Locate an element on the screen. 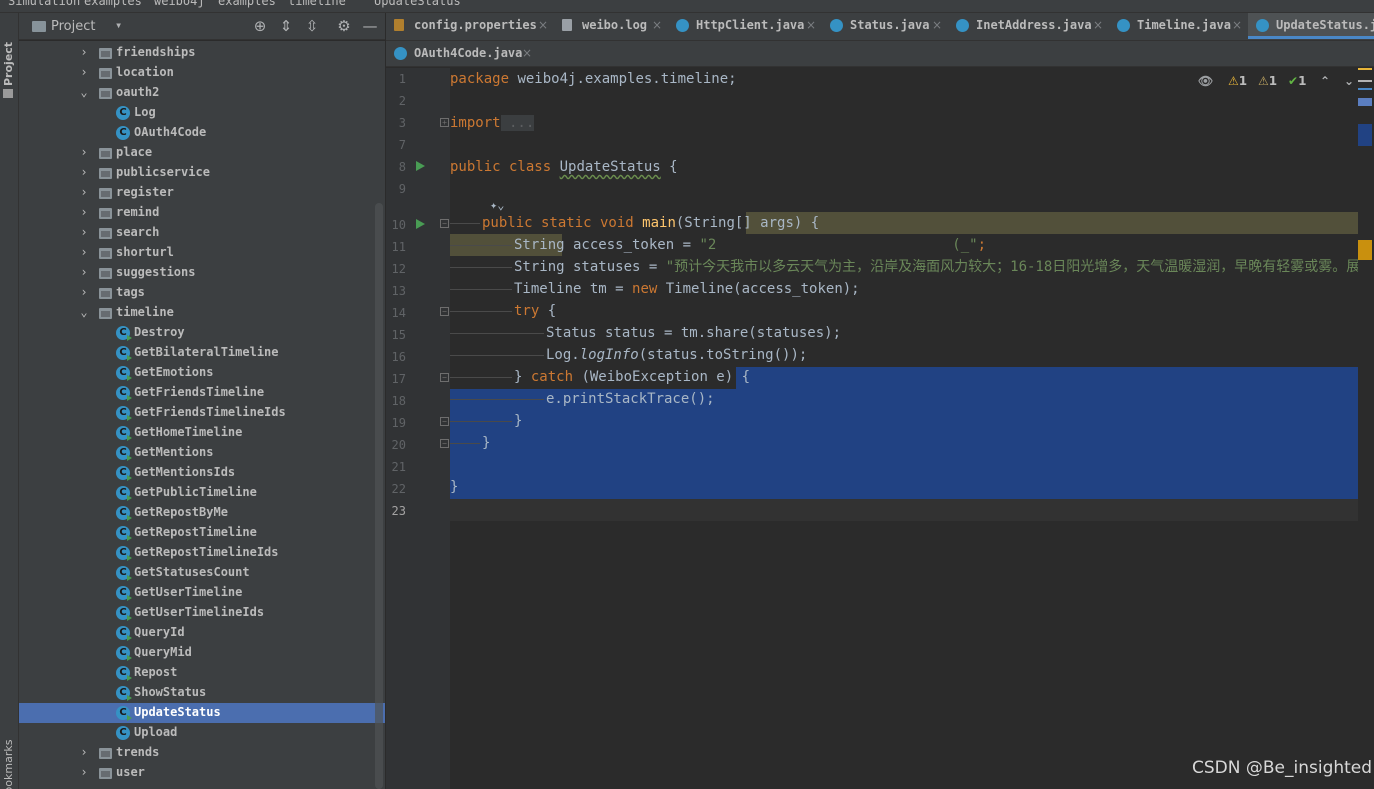 Image resolution: width=1374 pixels, height=789 pixels. collapse-all-icon: ⇳ is located at coordinates (312, 26).